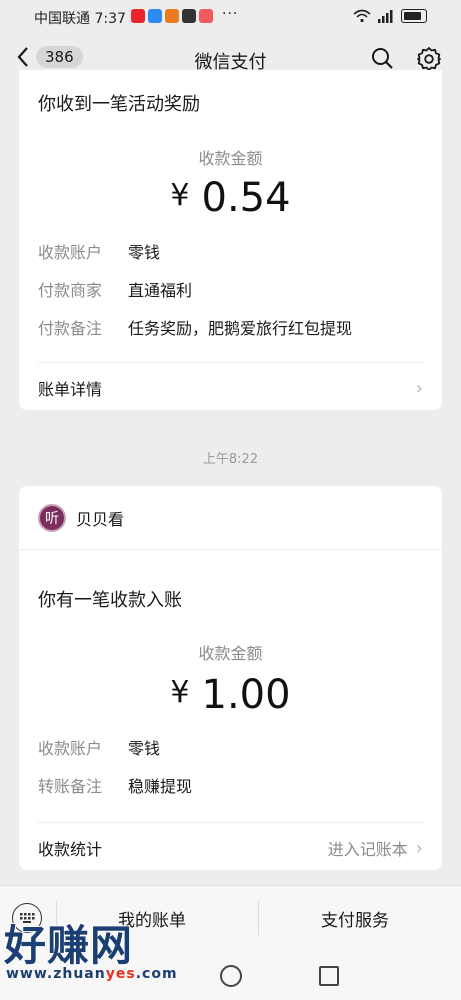 This screenshot has height=1000, width=461. What do you see at coordinates (385, 16) in the screenshot?
I see `signal-icon` at bounding box center [385, 16].